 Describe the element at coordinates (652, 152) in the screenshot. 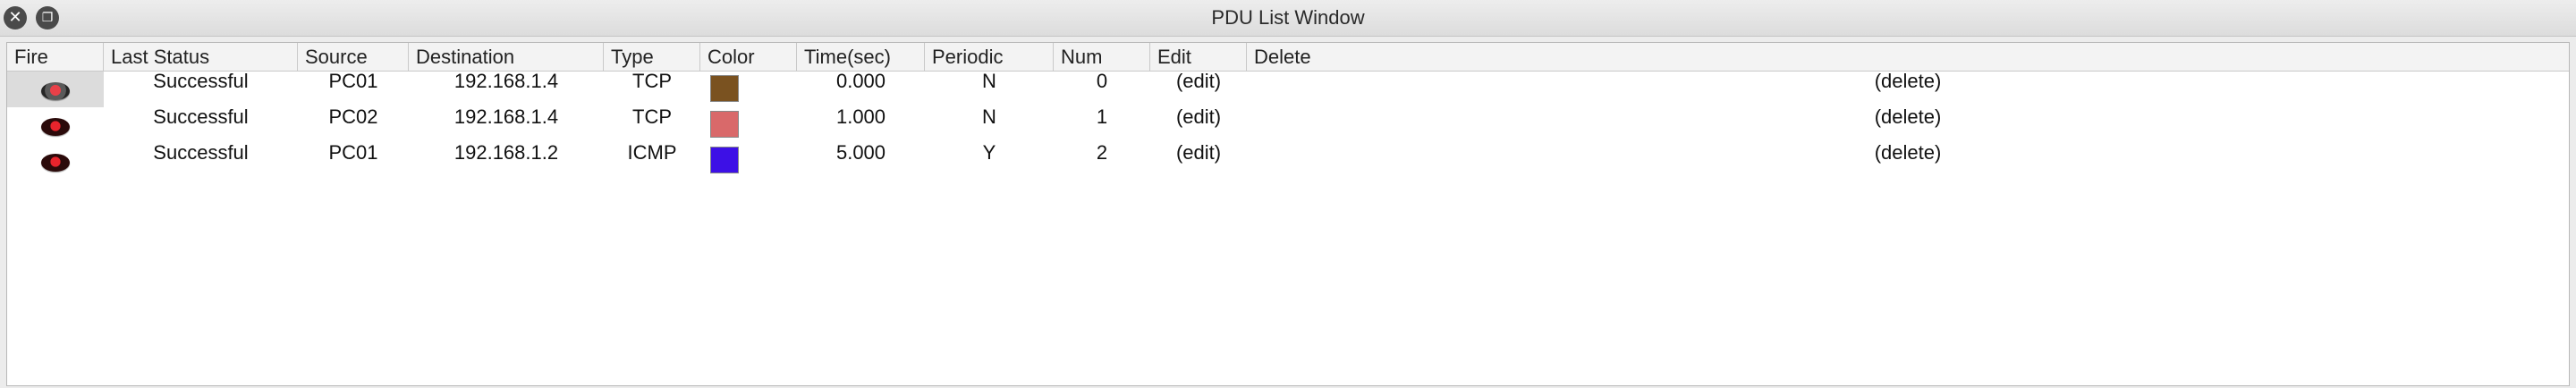

I see `type-cell: ICMP` at that location.